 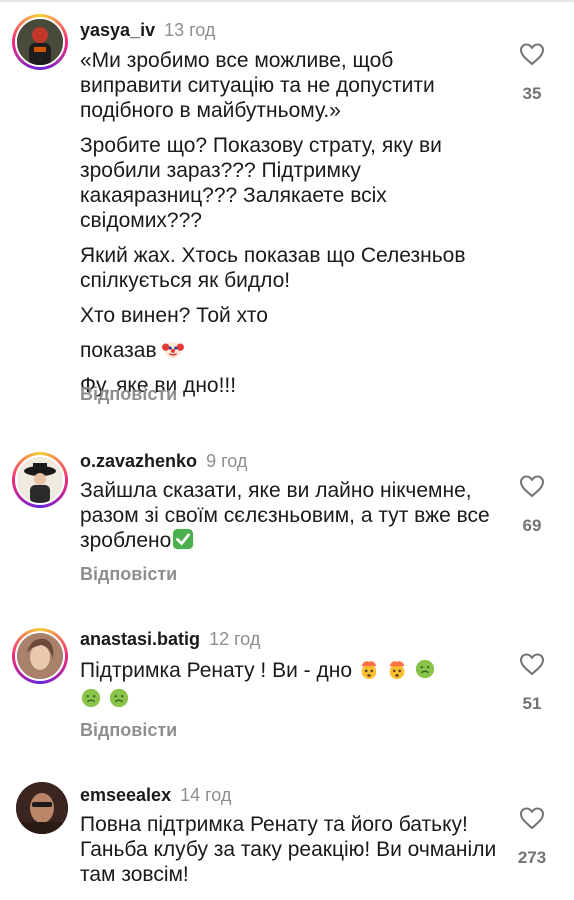 I want to click on username: yasya_iv, so click(x=117, y=30).